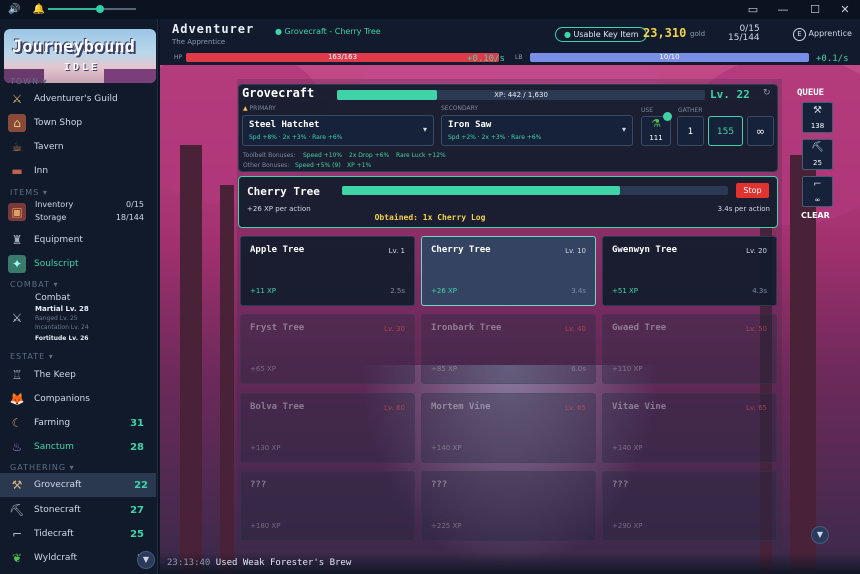 This screenshot has width=860, height=574. What do you see at coordinates (820, 535) in the screenshot?
I see `scroll-down-button-main: ▼` at bounding box center [820, 535].